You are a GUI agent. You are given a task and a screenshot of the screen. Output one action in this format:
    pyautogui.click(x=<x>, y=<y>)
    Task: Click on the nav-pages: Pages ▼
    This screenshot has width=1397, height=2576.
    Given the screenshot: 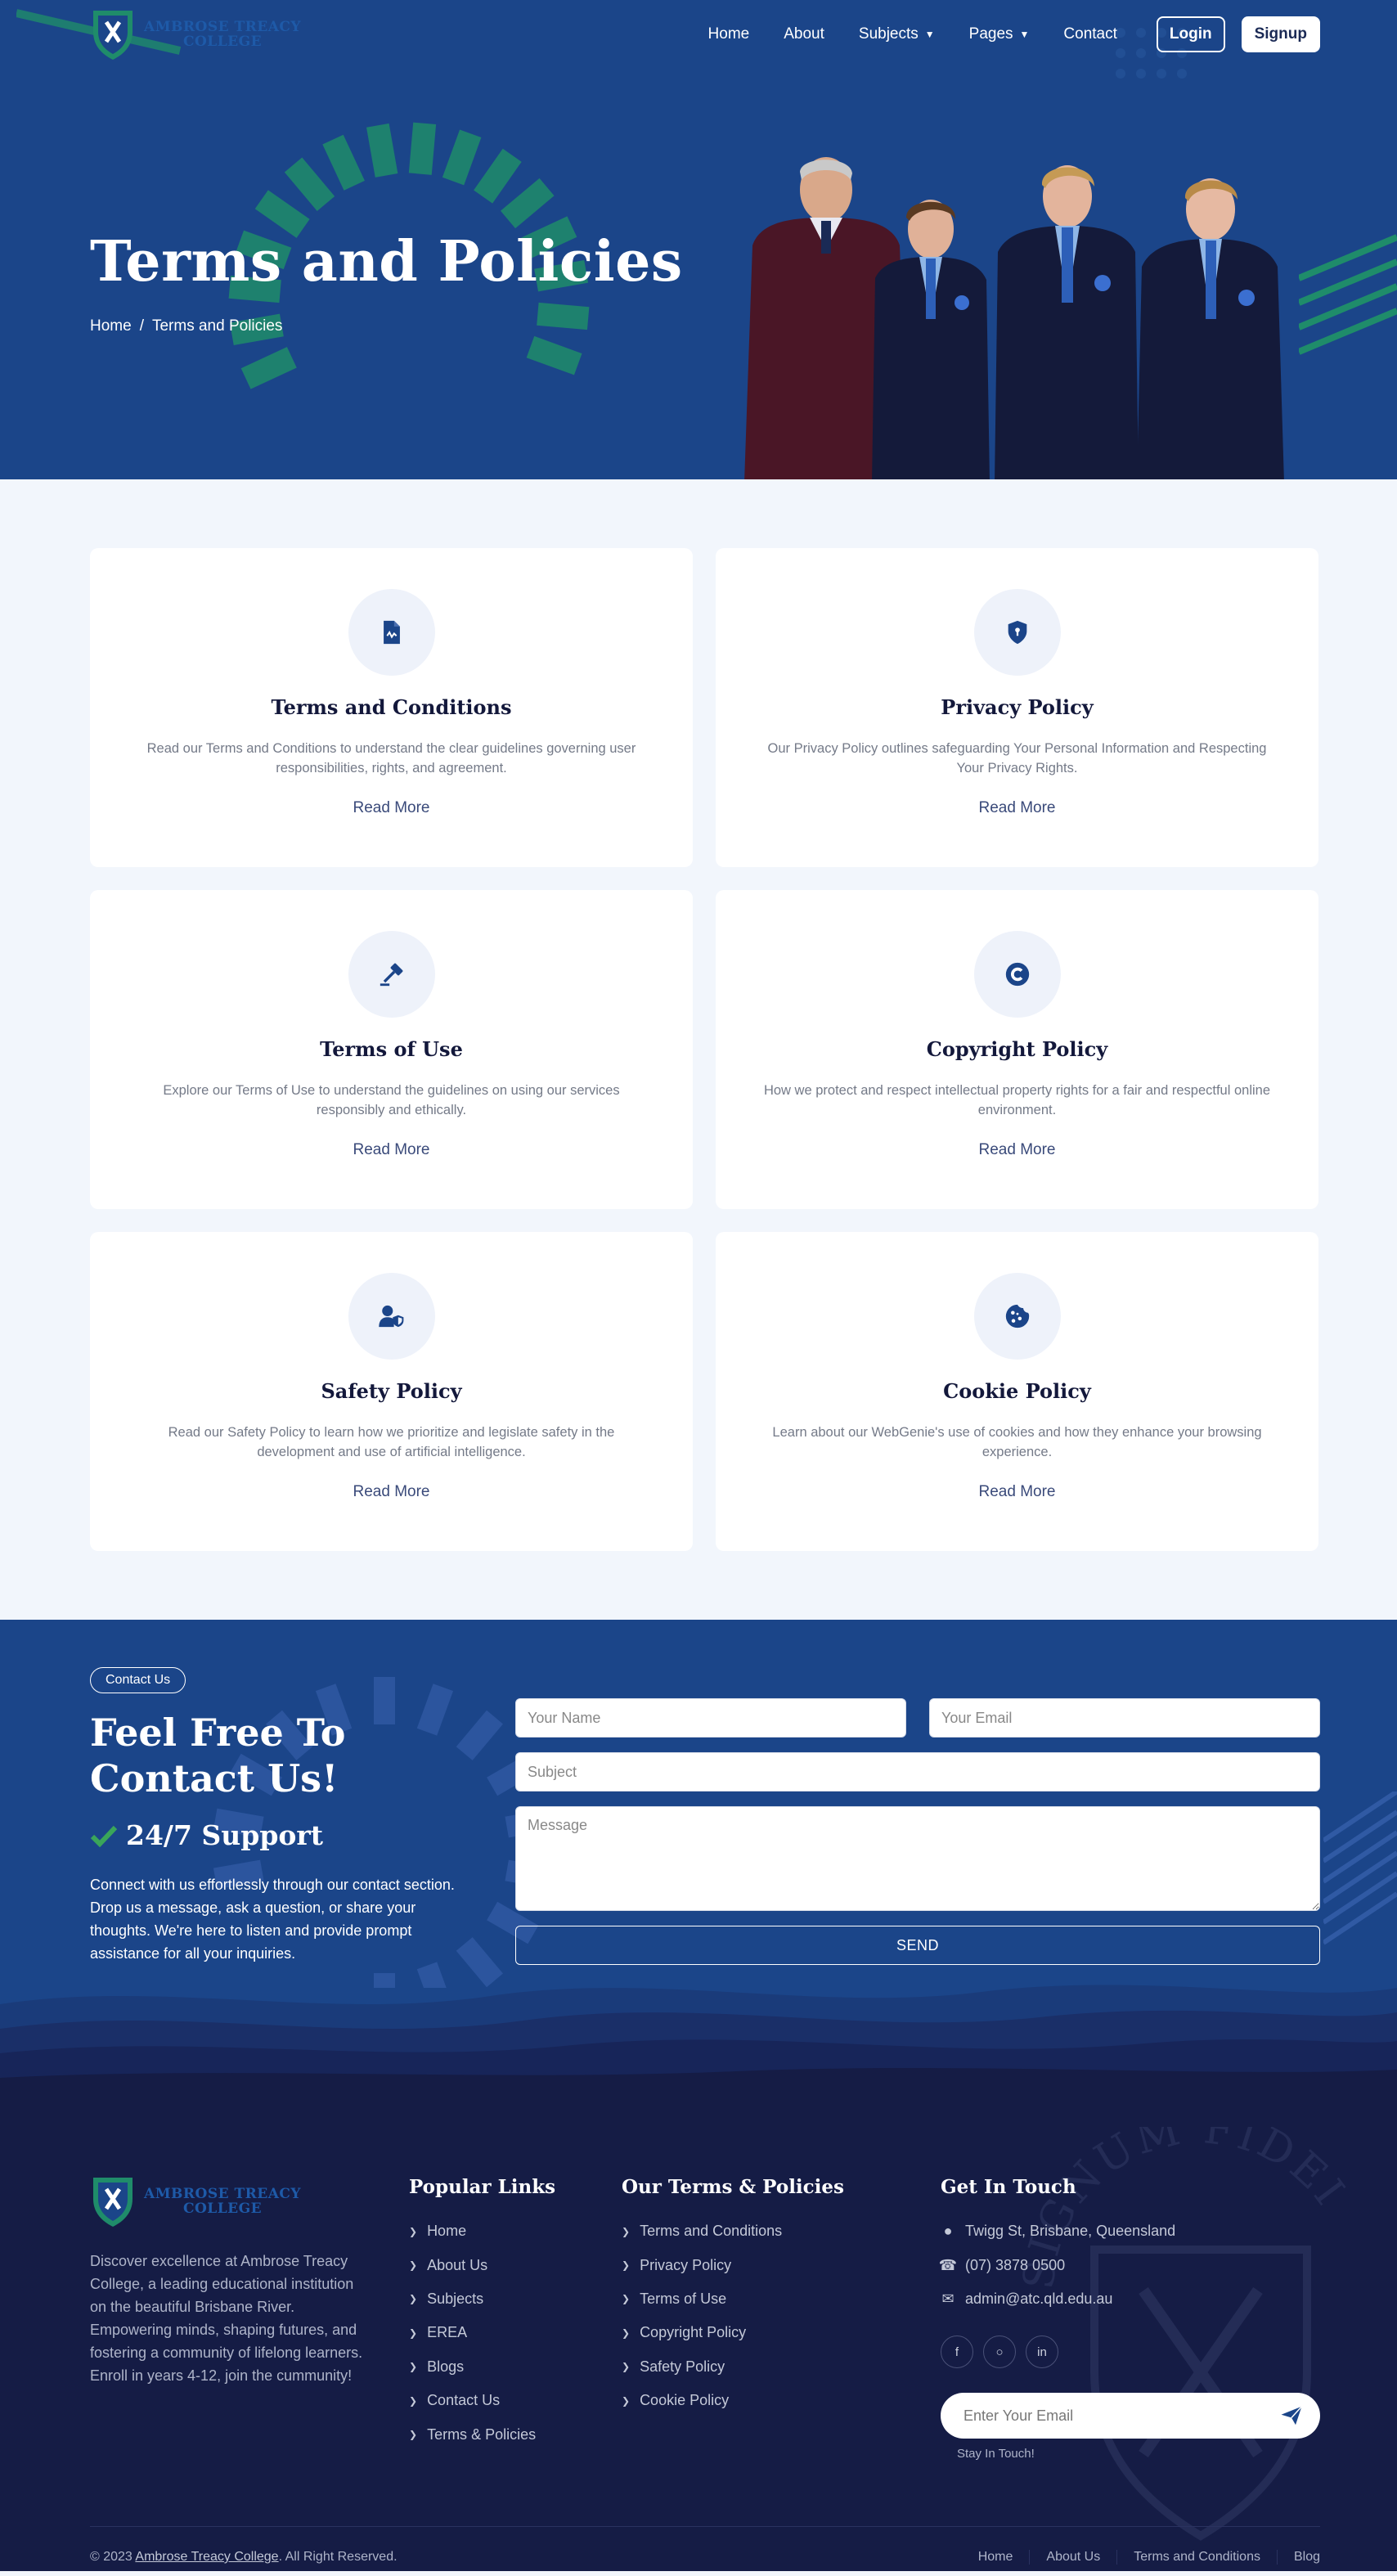 What is the action you would take?
    pyautogui.click(x=999, y=34)
    